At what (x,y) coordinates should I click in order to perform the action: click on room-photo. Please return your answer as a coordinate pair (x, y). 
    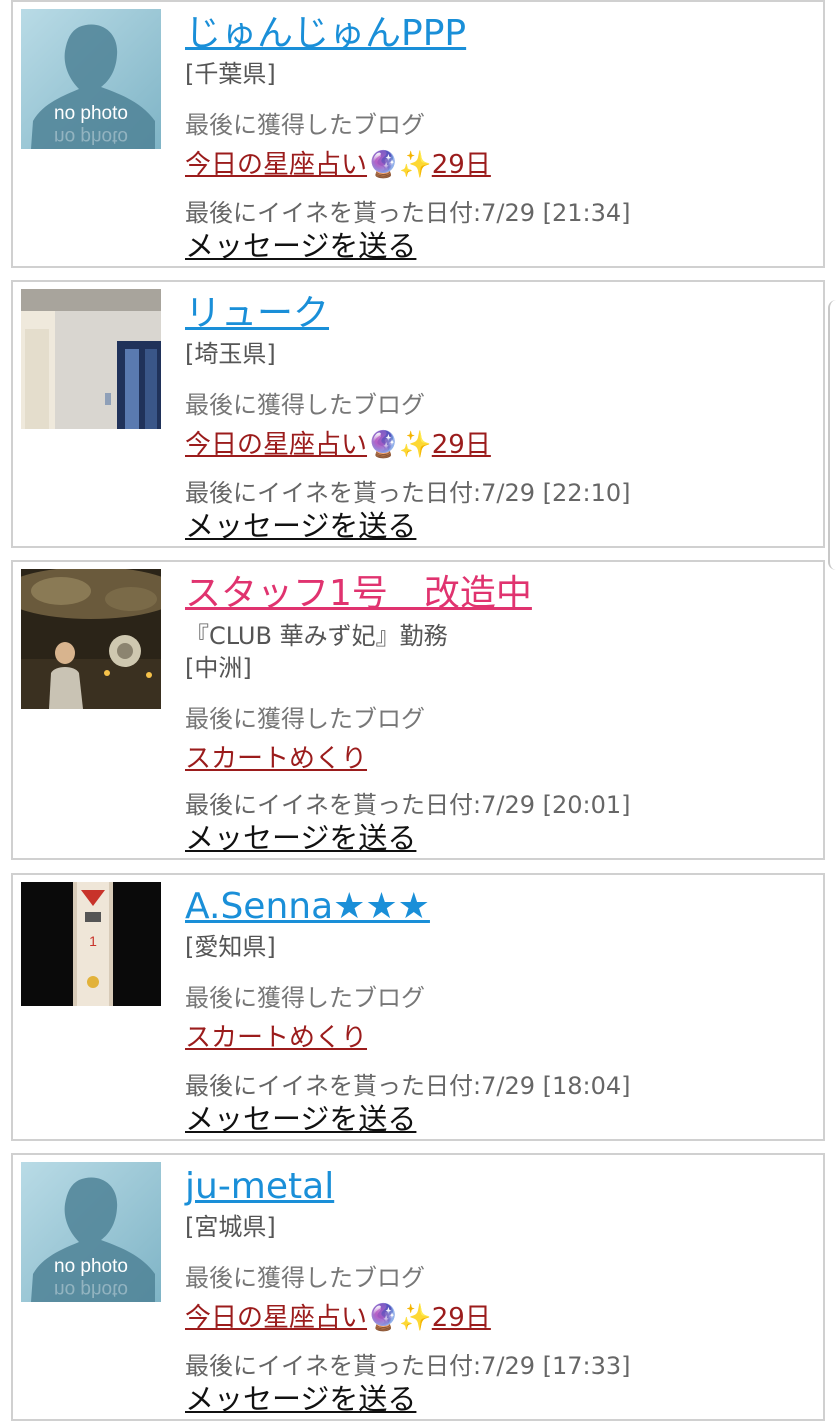
    Looking at the image, I should click on (91, 359).